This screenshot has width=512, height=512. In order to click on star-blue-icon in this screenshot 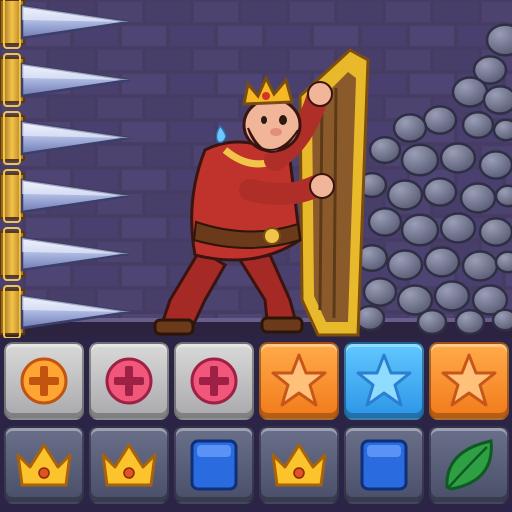, I will do `click(384, 380)`.